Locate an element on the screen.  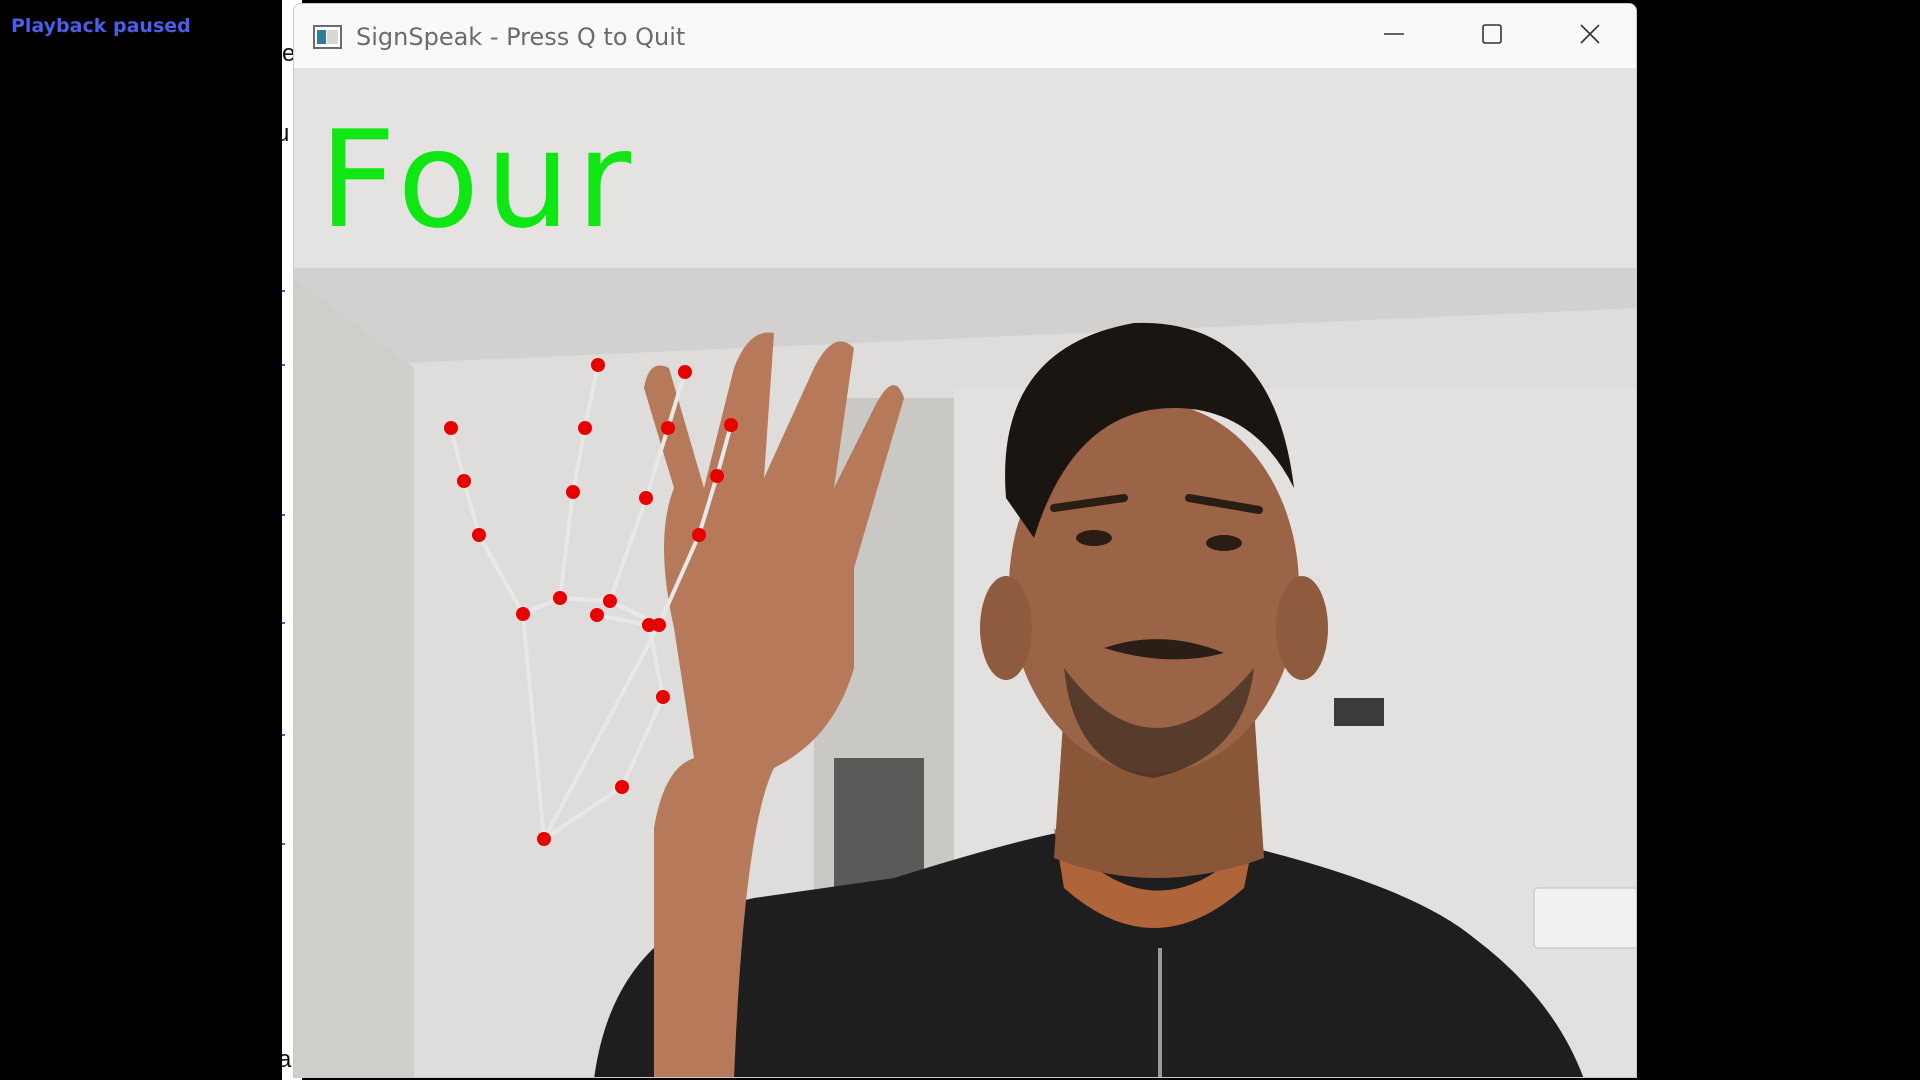
background-text-fragment: u is located at coordinates (286, 133).